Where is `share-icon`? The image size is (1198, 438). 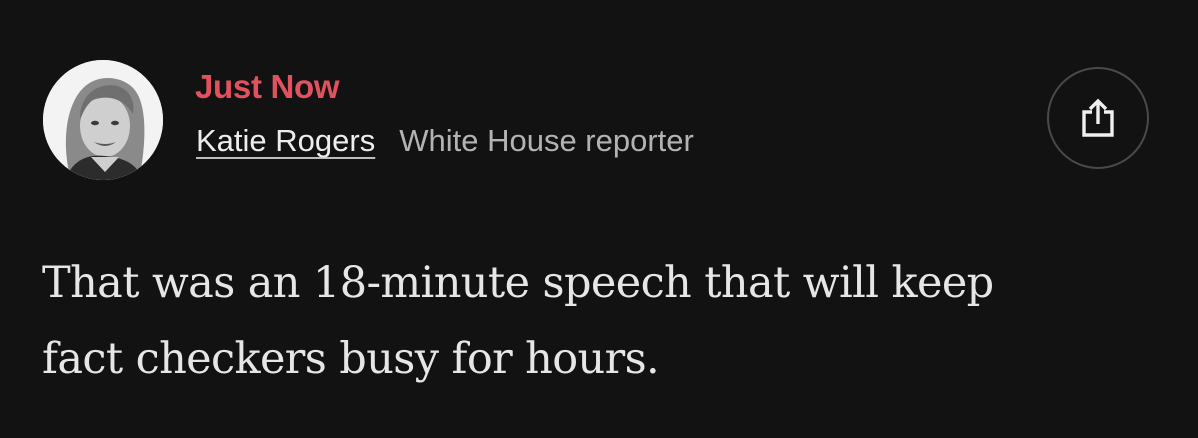
share-icon is located at coordinates (1098, 117).